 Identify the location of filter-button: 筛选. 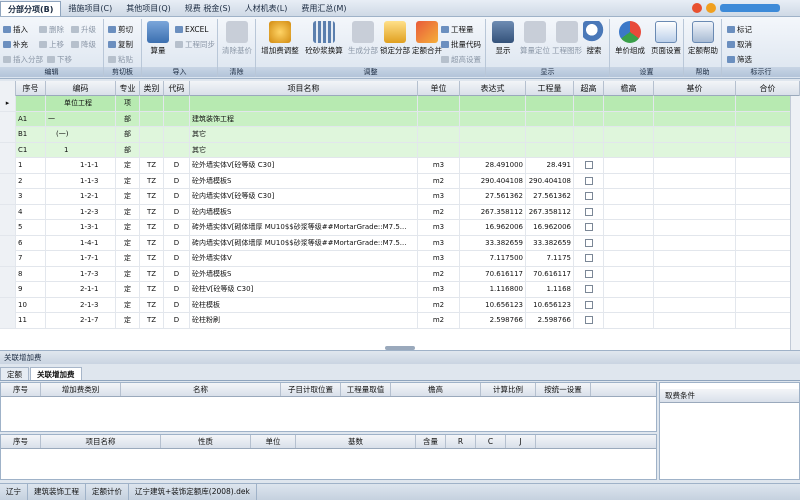
(739, 59).